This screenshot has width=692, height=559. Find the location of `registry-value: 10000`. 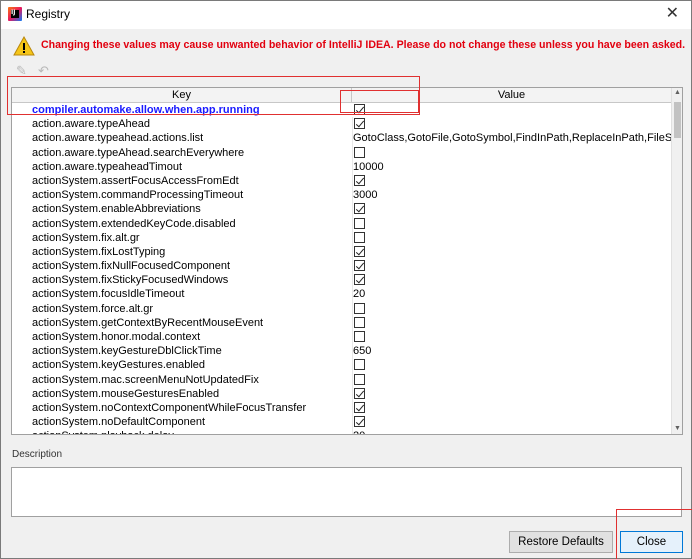

registry-value: 10000 is located at coordinates (512, 167).